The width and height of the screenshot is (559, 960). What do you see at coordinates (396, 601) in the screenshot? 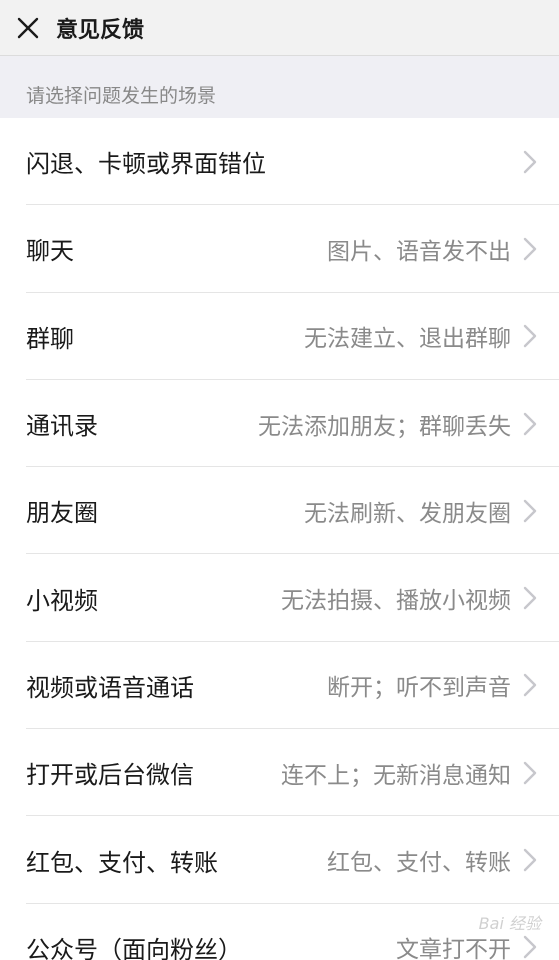
I see `list-item-detail: 无法拍摄、播放小视频` at bounding box center [396, 601].